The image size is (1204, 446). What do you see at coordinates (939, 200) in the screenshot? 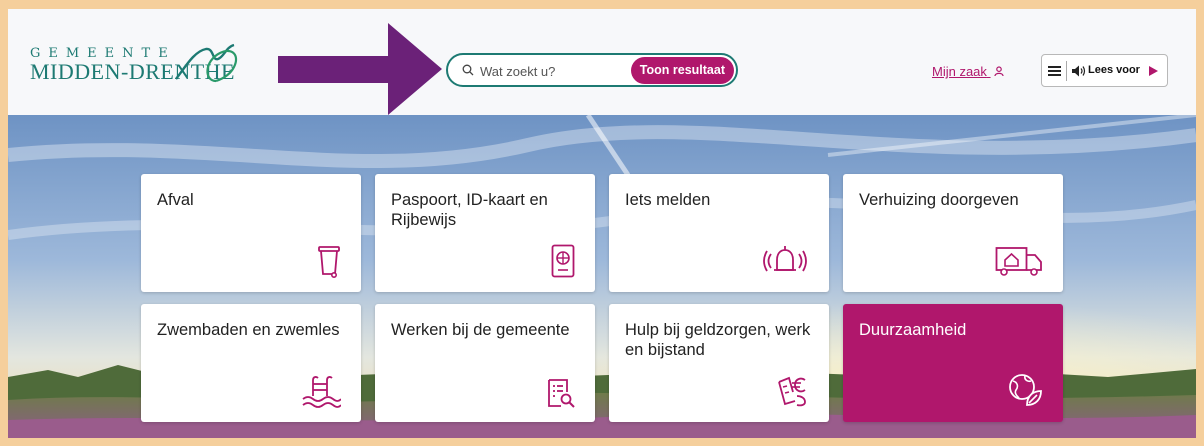
I see `tile-label: Verhuizing doorgeven` at bounding box center [939, 200].